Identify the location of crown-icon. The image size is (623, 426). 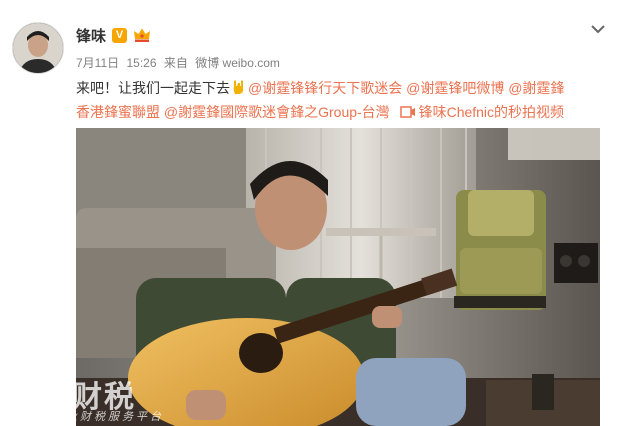
(142, 35).